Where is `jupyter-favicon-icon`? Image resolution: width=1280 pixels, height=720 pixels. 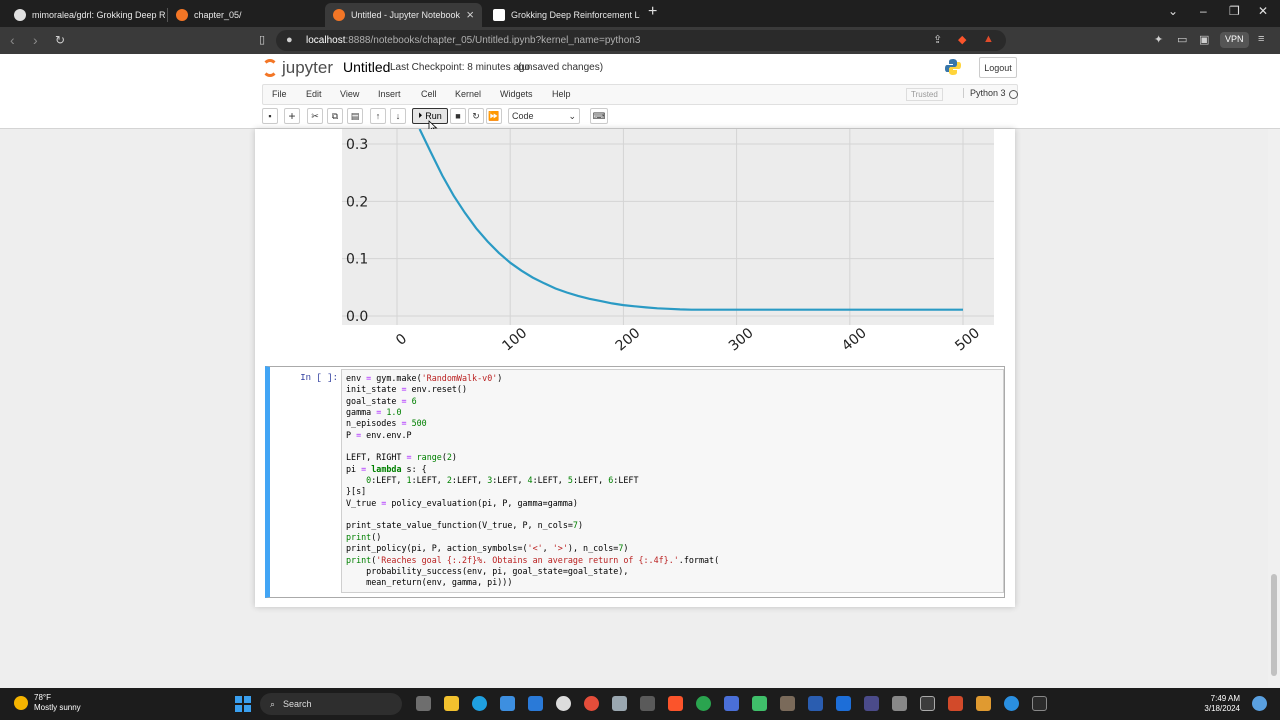 jupyter-favicon-icon is located at coordinates (182, 15).